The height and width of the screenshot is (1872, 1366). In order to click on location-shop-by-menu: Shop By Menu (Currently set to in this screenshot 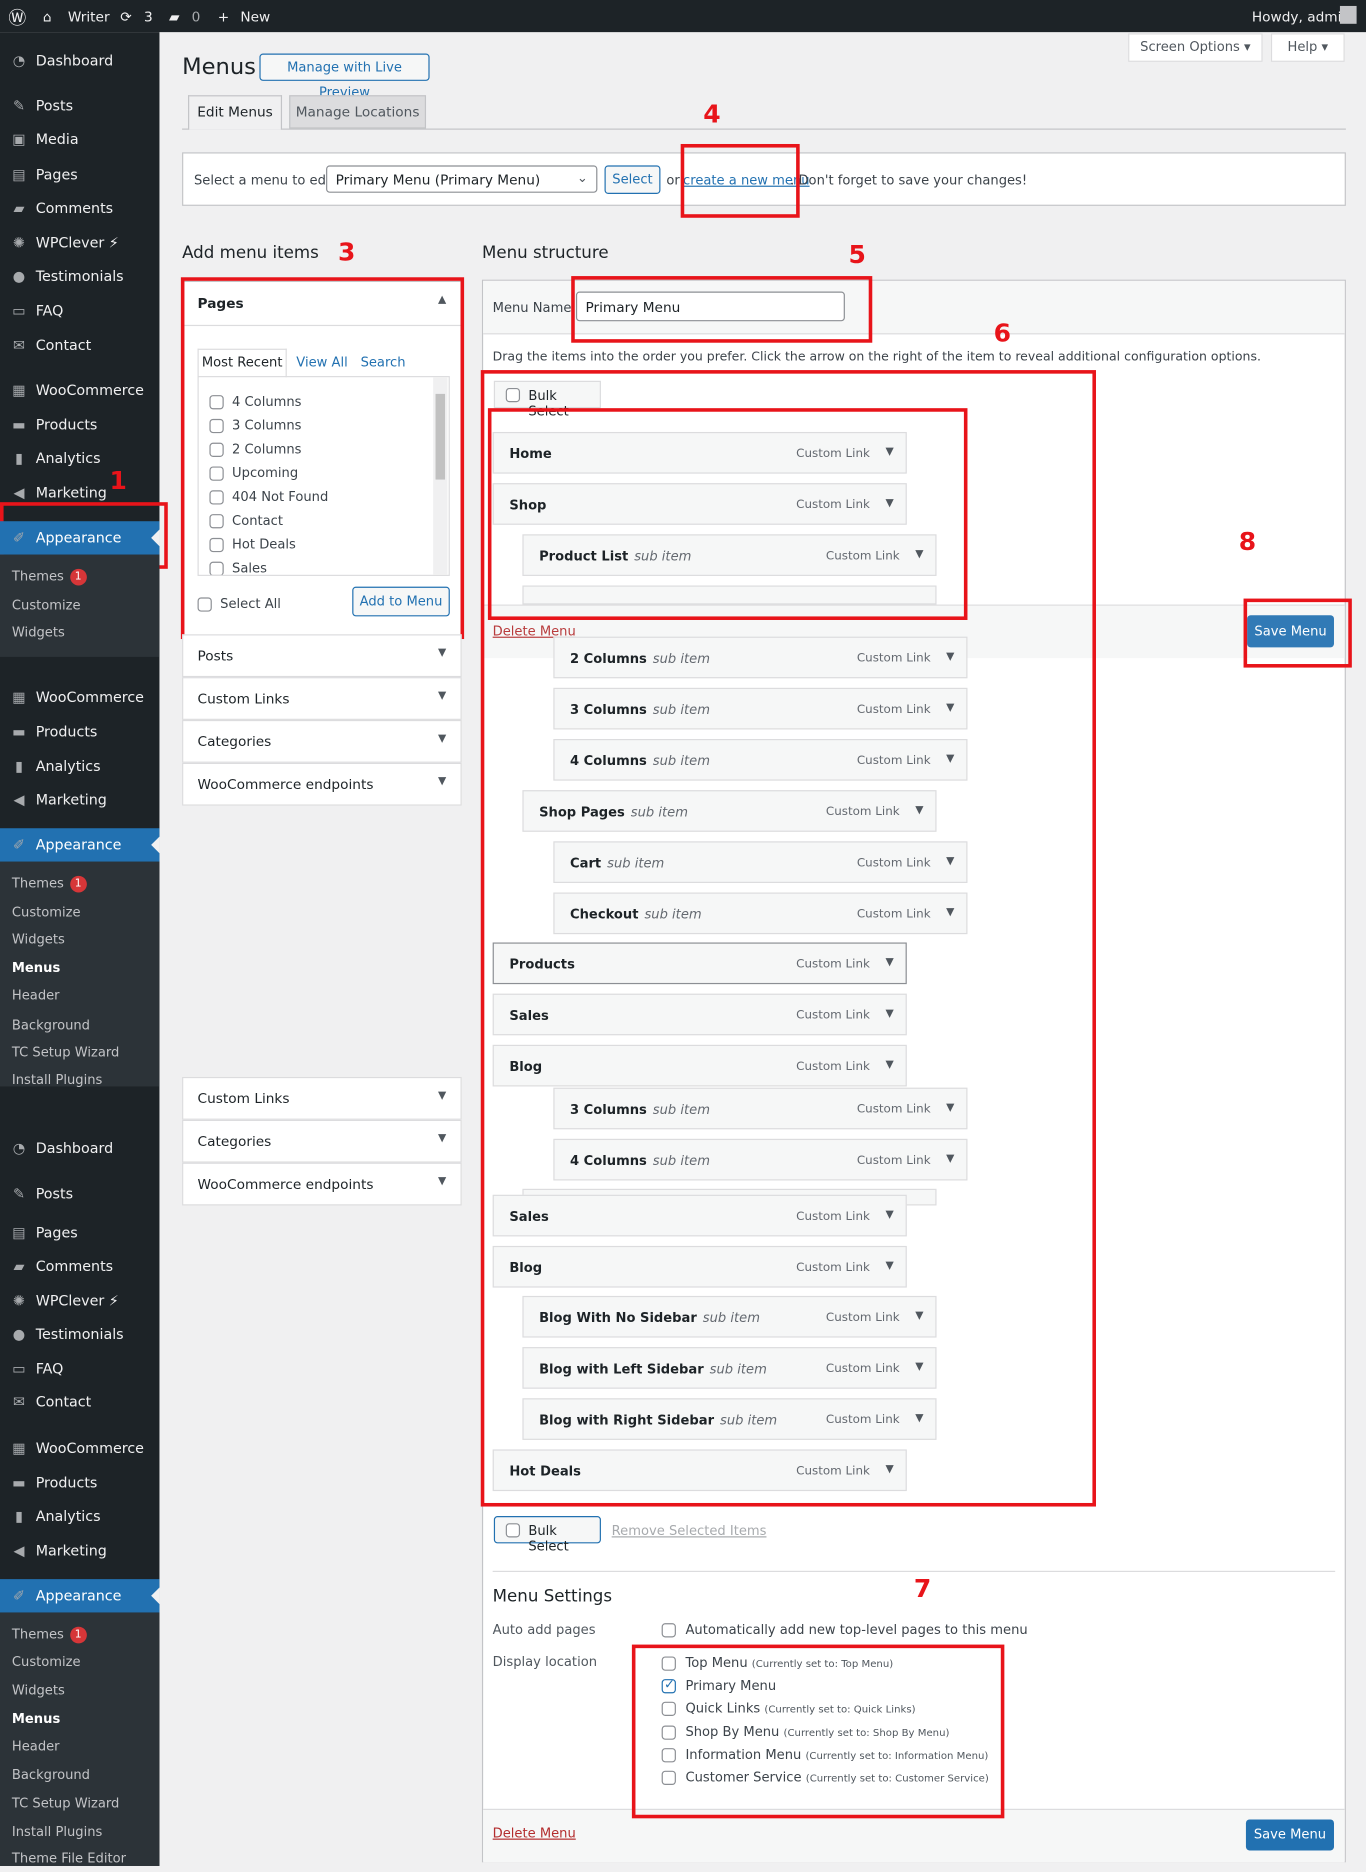, I will do `click(805, 1732)`.